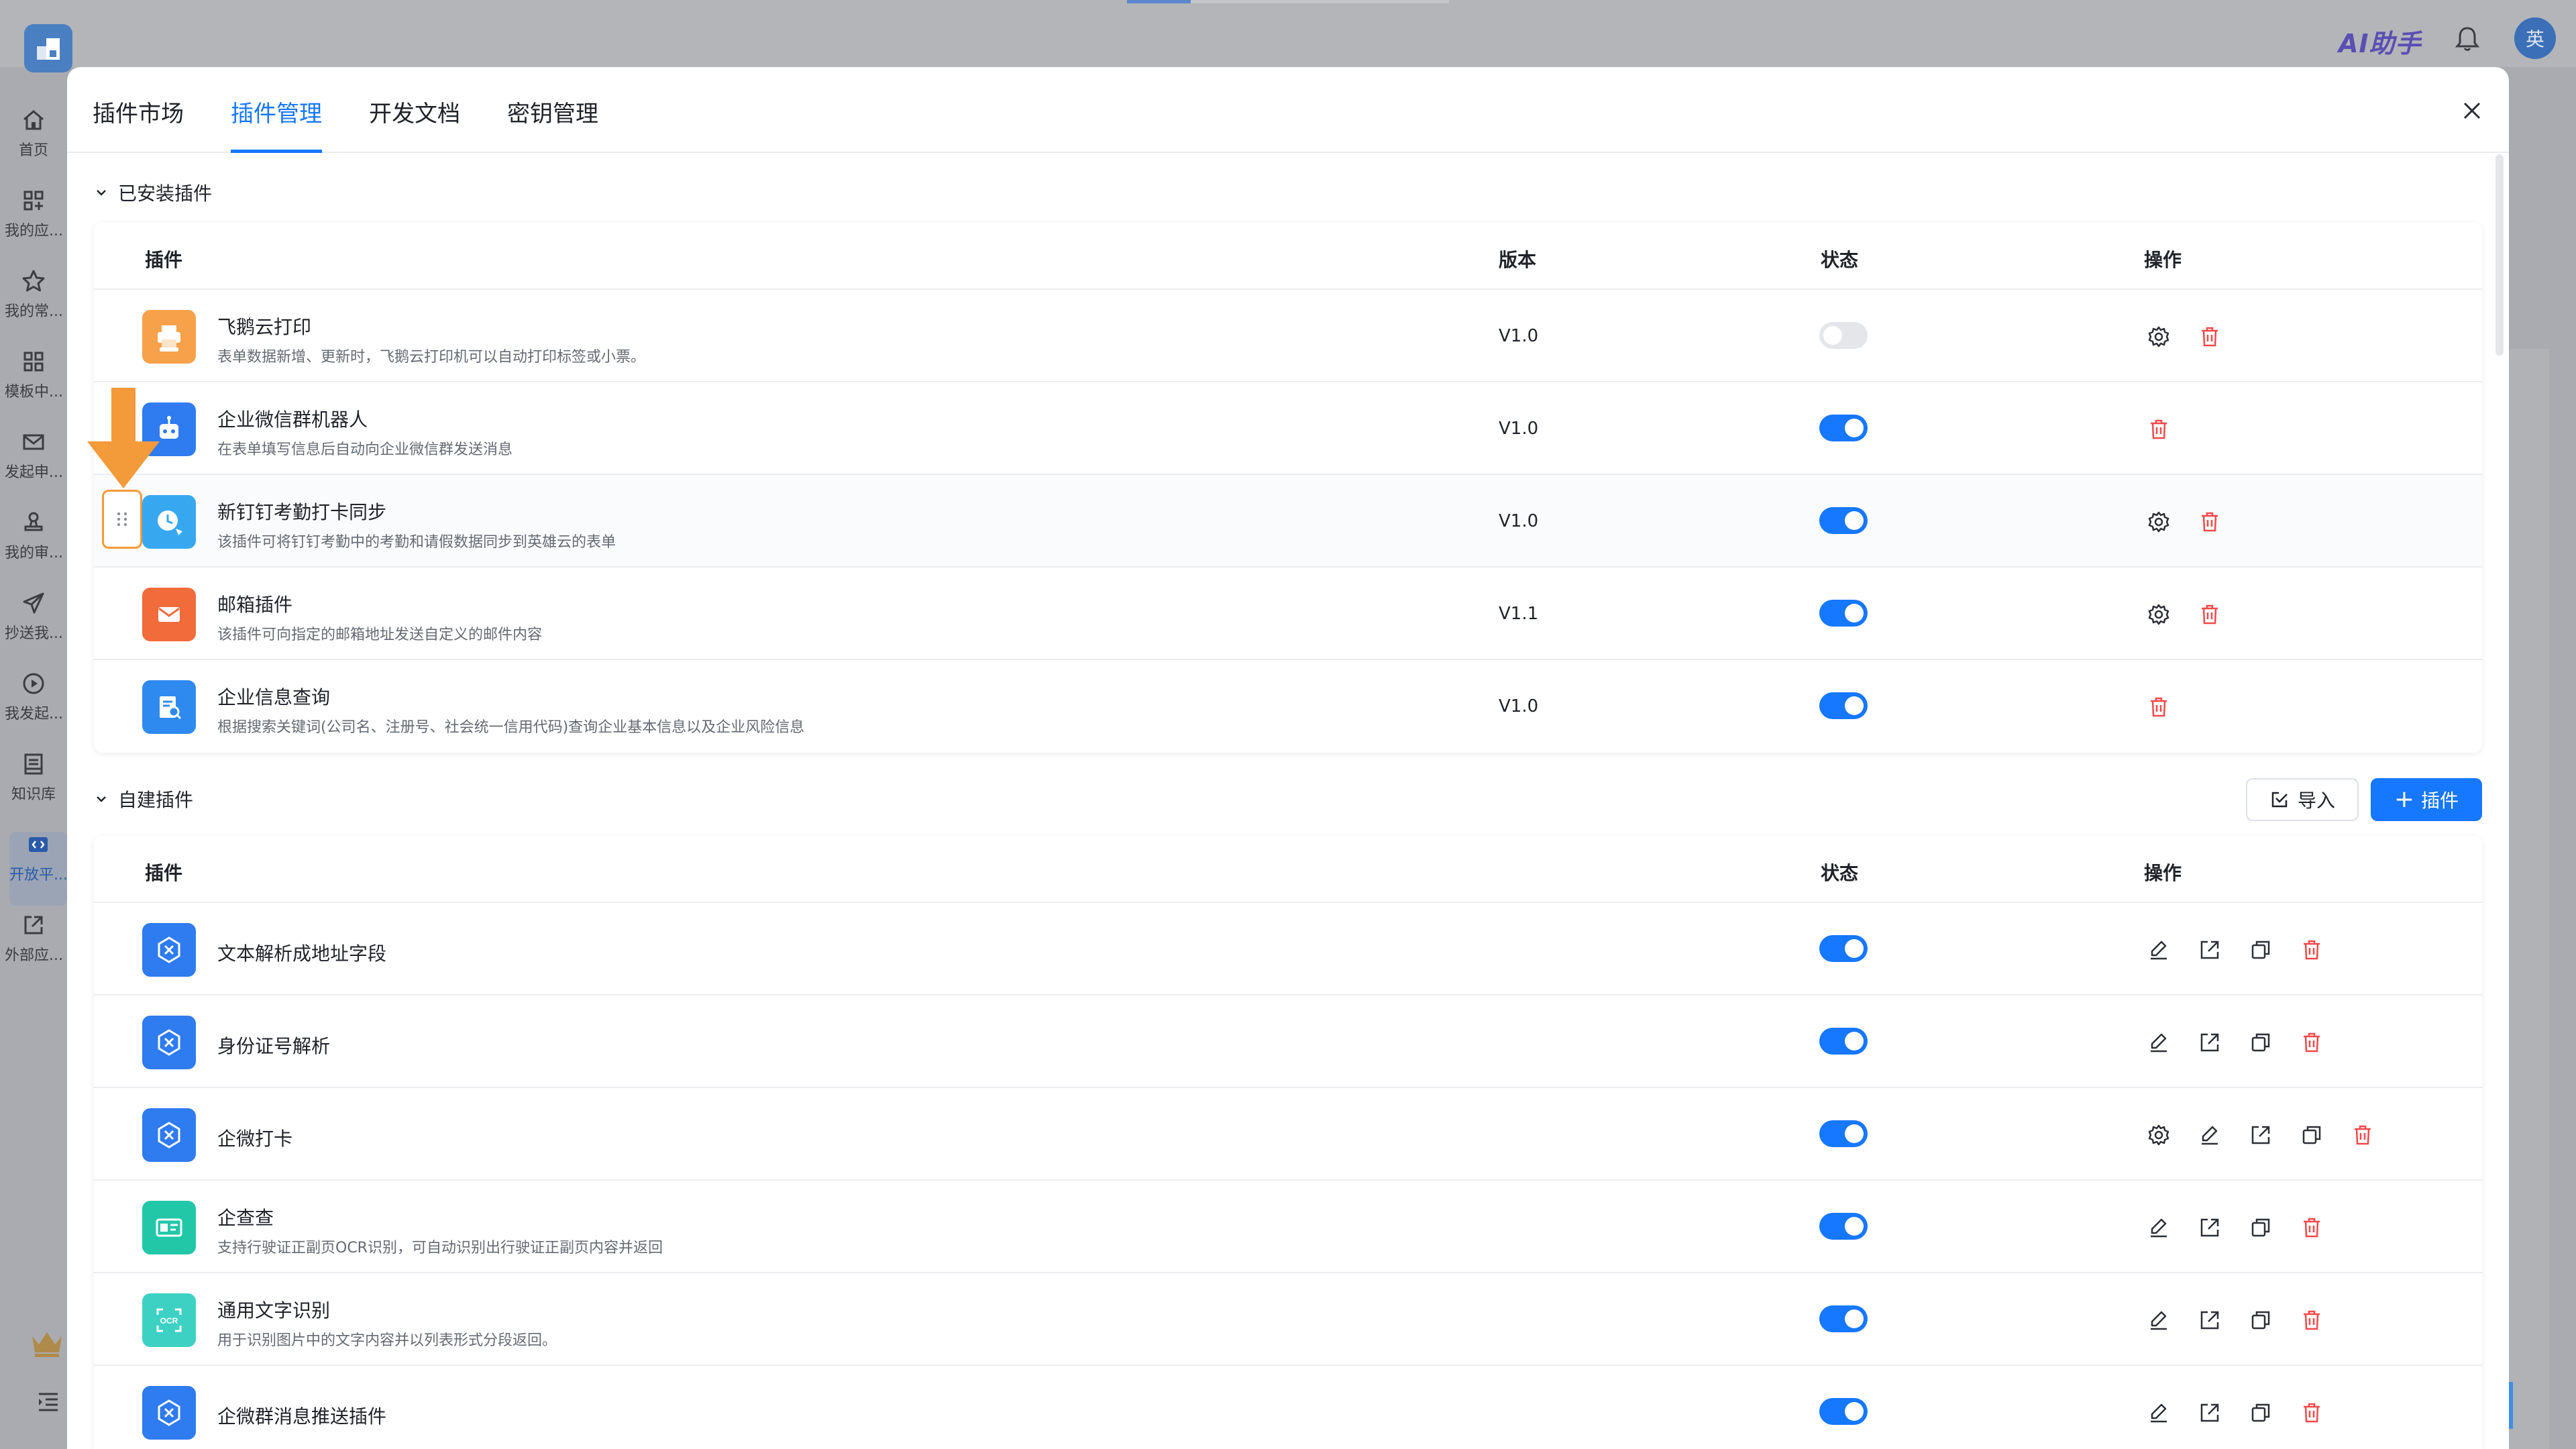 The width and height of the screenshot is (2576, 1449). Describe the element at coordinates (138, 124) in the screenshot. I see `tab-plugin-market: 插件市场` at that location.